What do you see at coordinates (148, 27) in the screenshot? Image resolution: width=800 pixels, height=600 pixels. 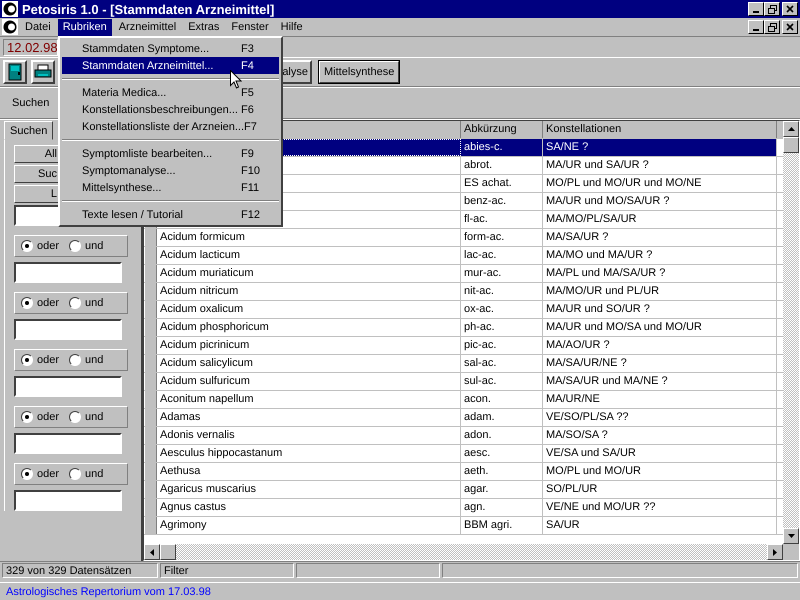 I see `menu-item: Arzneimittel` at bounding box center [148, 27].